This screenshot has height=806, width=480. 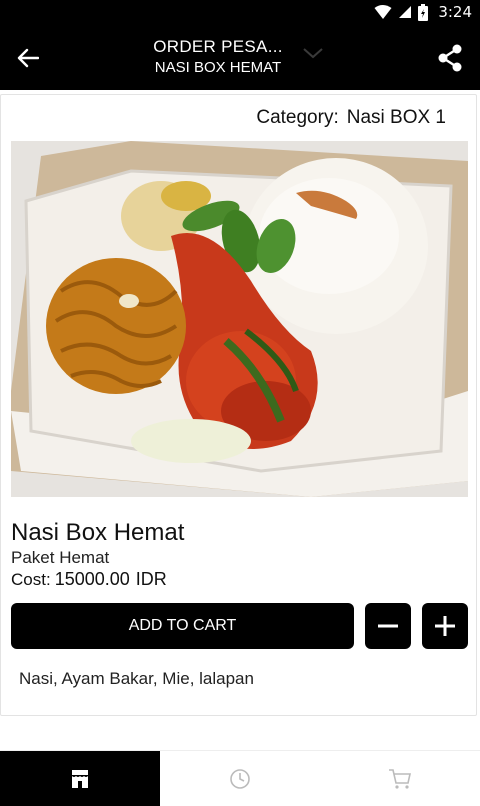 I want to click on back-button, so click(x=28, y=58).